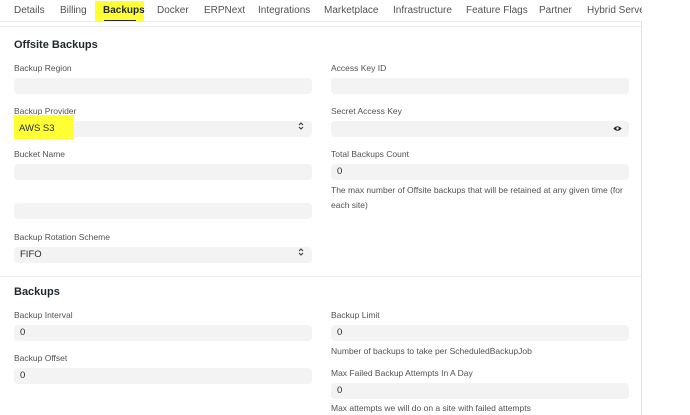  Describe the element at coordinates (163, 211) in the screenshot. I see `unlabeled-field` at that location.